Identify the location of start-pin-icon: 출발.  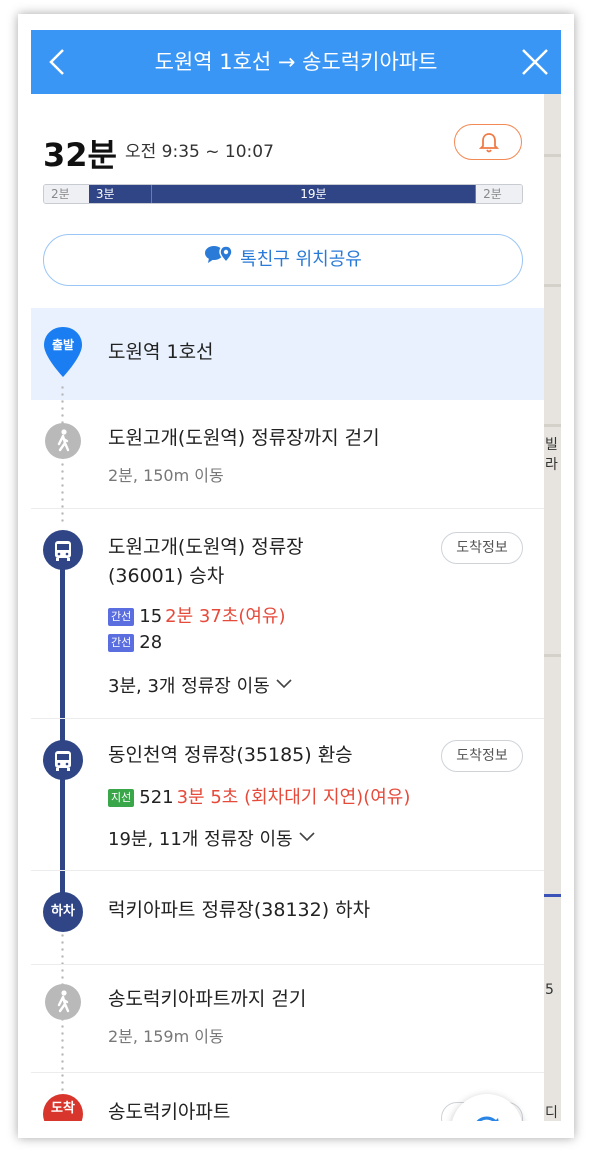
(63, 352).